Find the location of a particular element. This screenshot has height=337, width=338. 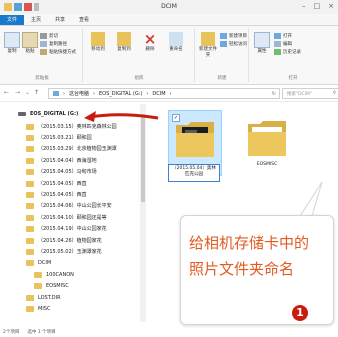

tree-folder-item: （2015.04.06）中山公园长平安 is located at coordinates (69, 205).